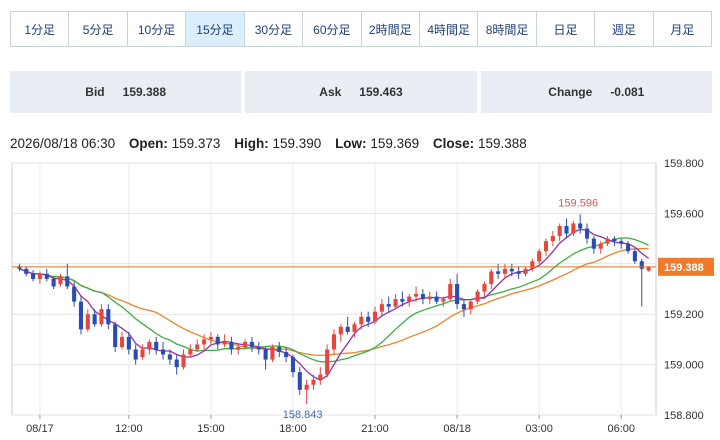 The image size is (720, 440). What do you see at coordinates (596, 92) in the screenshot?
I see `change-cell: Change -0.081` at bounding box center [596, 92].